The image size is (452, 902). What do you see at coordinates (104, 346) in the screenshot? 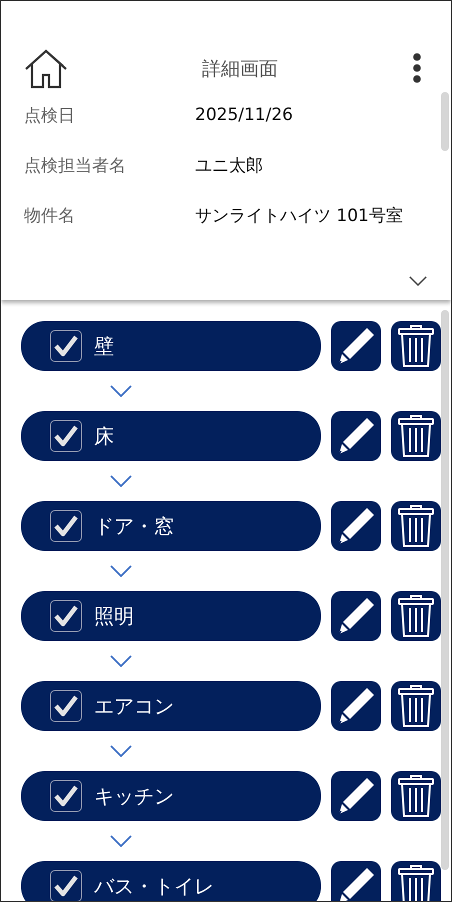
I see `category-label: 壁` at bounding box center [104, 346].